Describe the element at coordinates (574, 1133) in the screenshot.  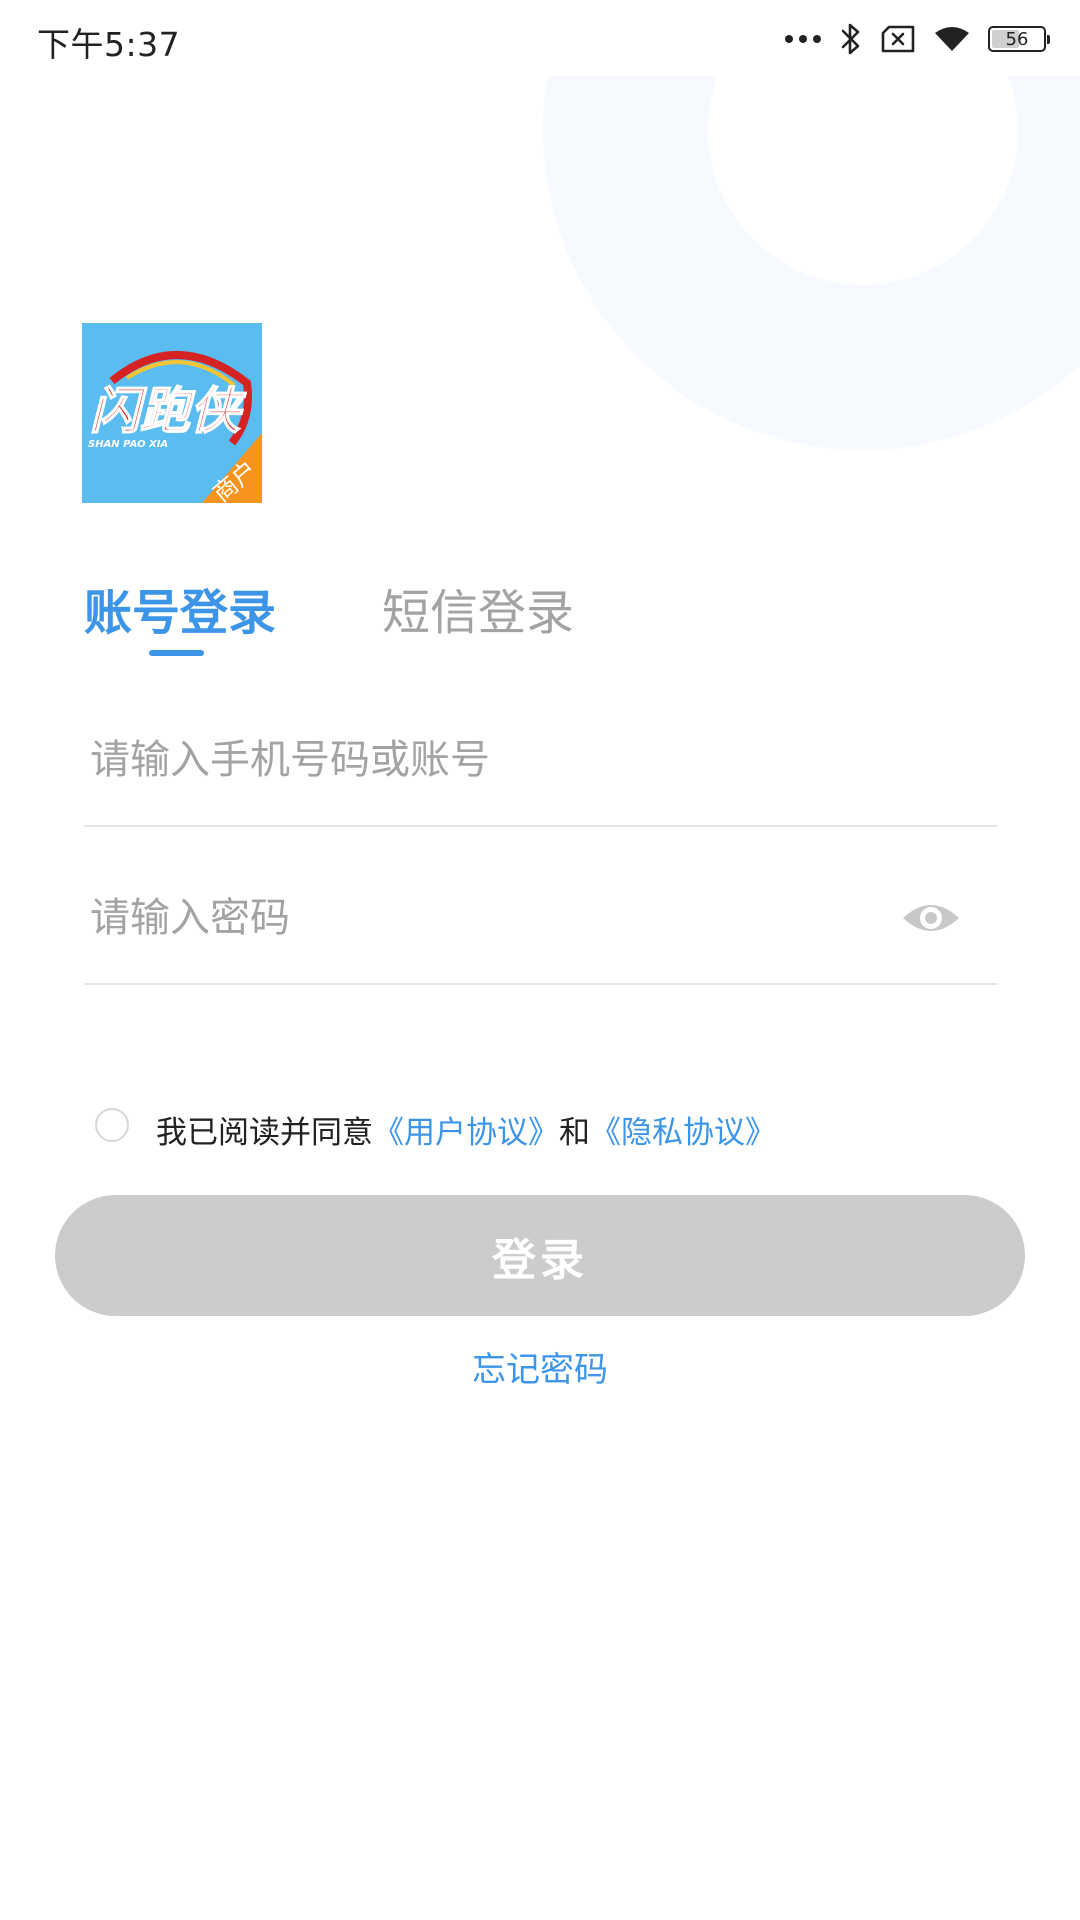
I see `agreement-conjunction: 和` at that location.